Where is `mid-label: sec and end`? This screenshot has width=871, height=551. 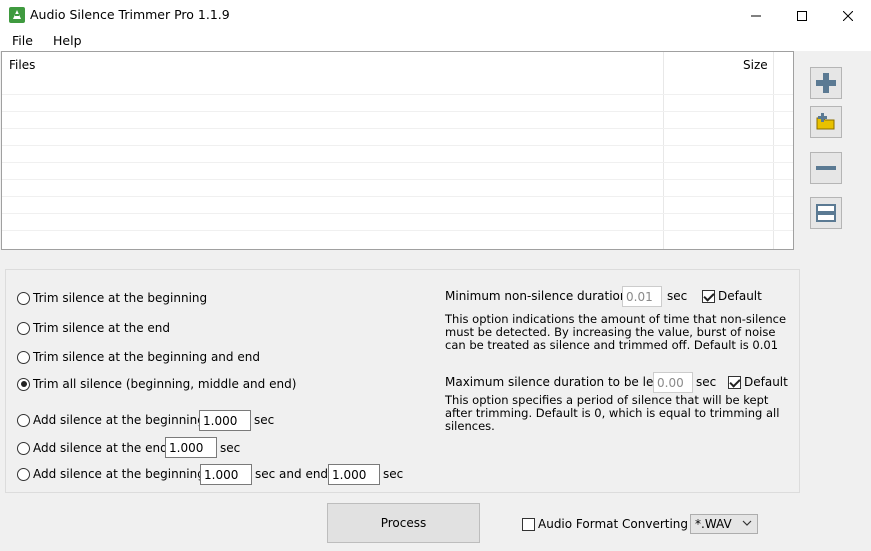 mid-label: sec and end is located at coordinates (292, 474).